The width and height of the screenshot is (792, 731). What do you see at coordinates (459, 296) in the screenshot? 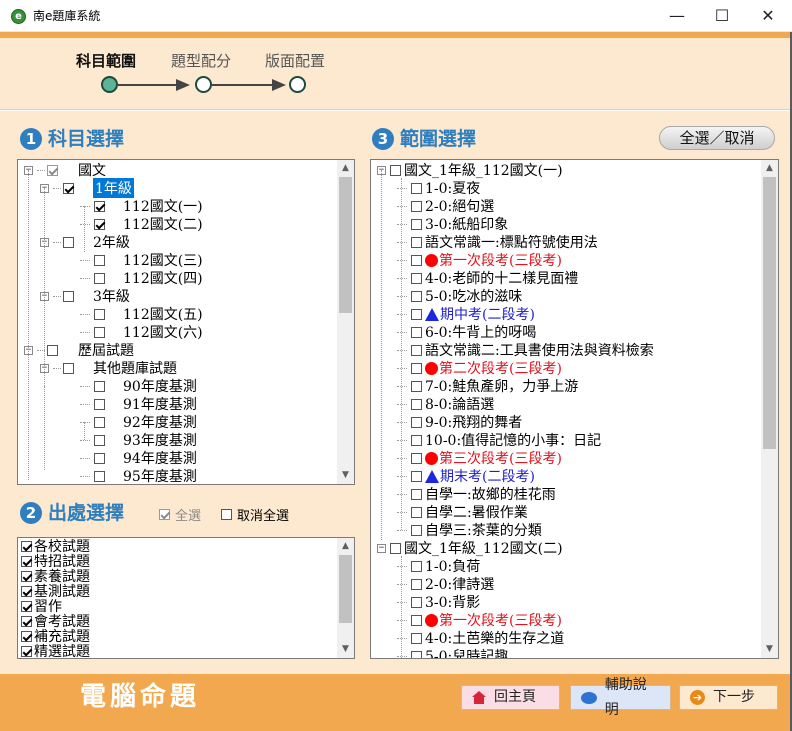
I see `range-lesson-node: 5-0:吃冰的滋味` at bounding box center [459, 296].